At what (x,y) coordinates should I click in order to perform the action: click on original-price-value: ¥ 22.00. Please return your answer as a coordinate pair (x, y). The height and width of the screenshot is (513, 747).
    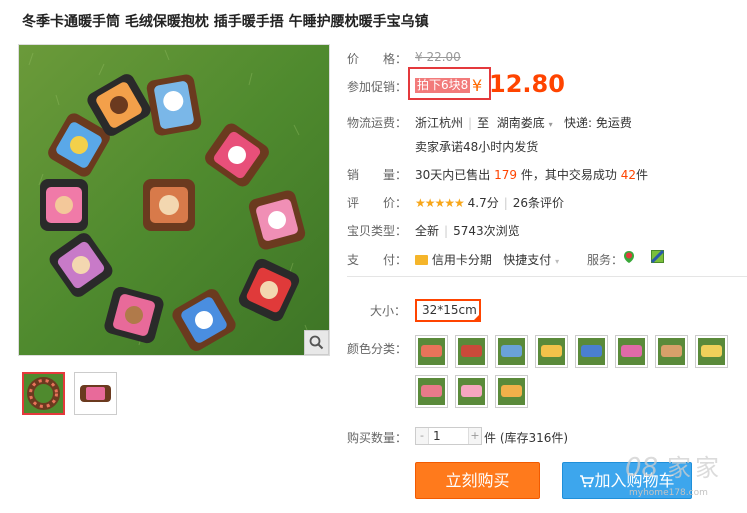
    Looking at the image, I should click on (438, 57).